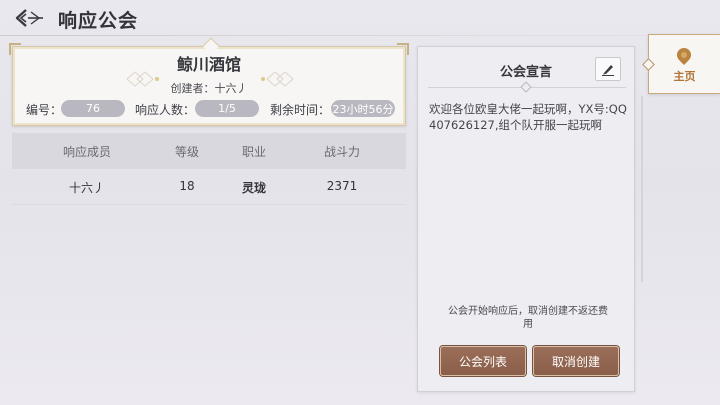 Image resolution: width=720 pixels, height=405 pixels. Describe the element at coordinates (642, 189) in the screenshot. I see `scrollbar` at that location.